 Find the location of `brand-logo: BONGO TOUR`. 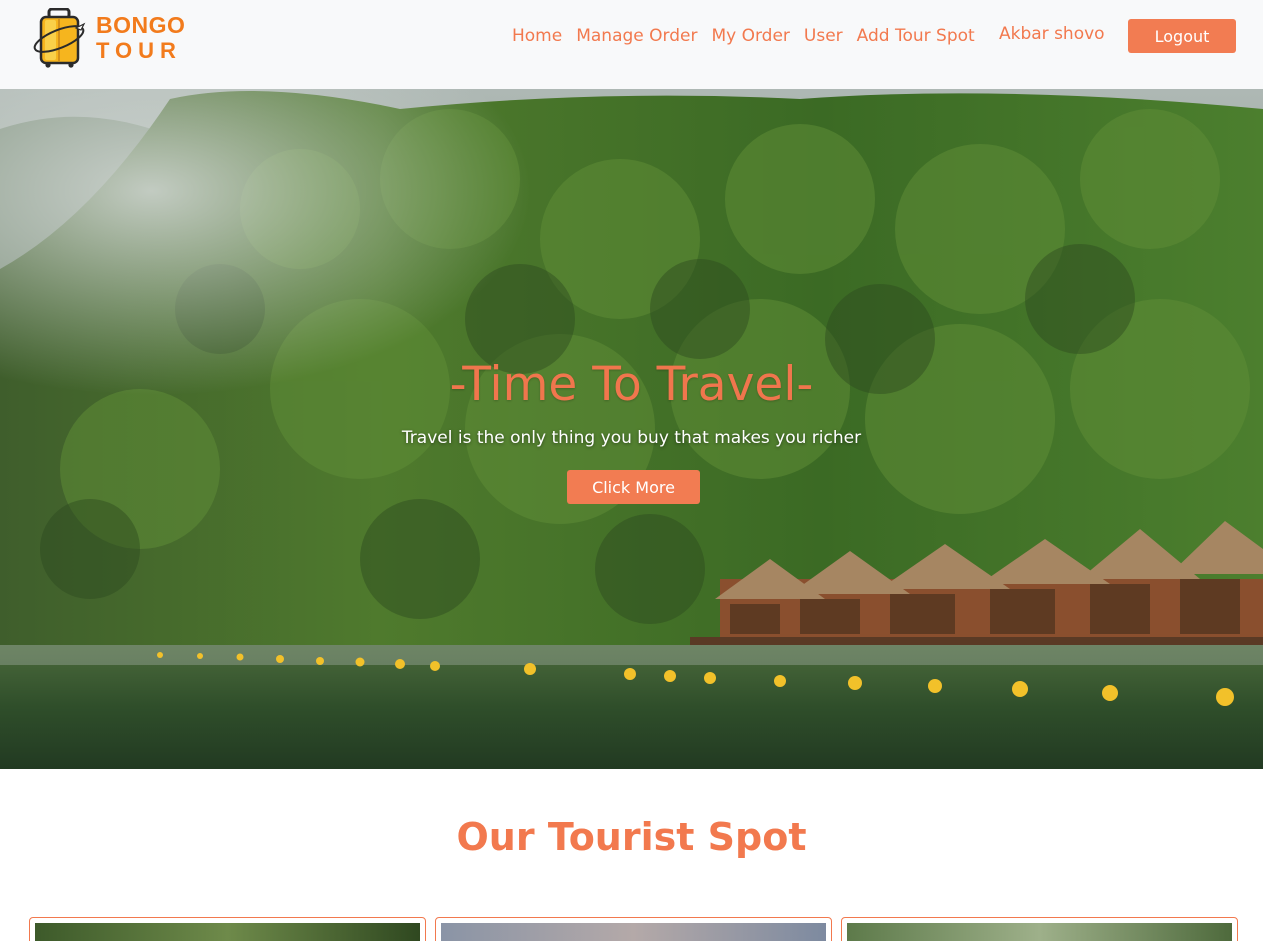

brand-logo: BONGO TOUR is located at coordinates (117, 38).